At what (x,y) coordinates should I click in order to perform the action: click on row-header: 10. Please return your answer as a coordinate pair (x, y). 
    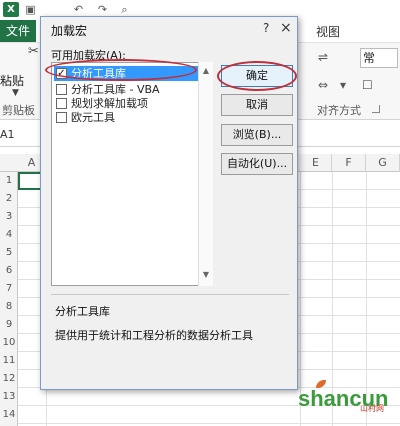
    Looking at the image, I should click on (9, 343).